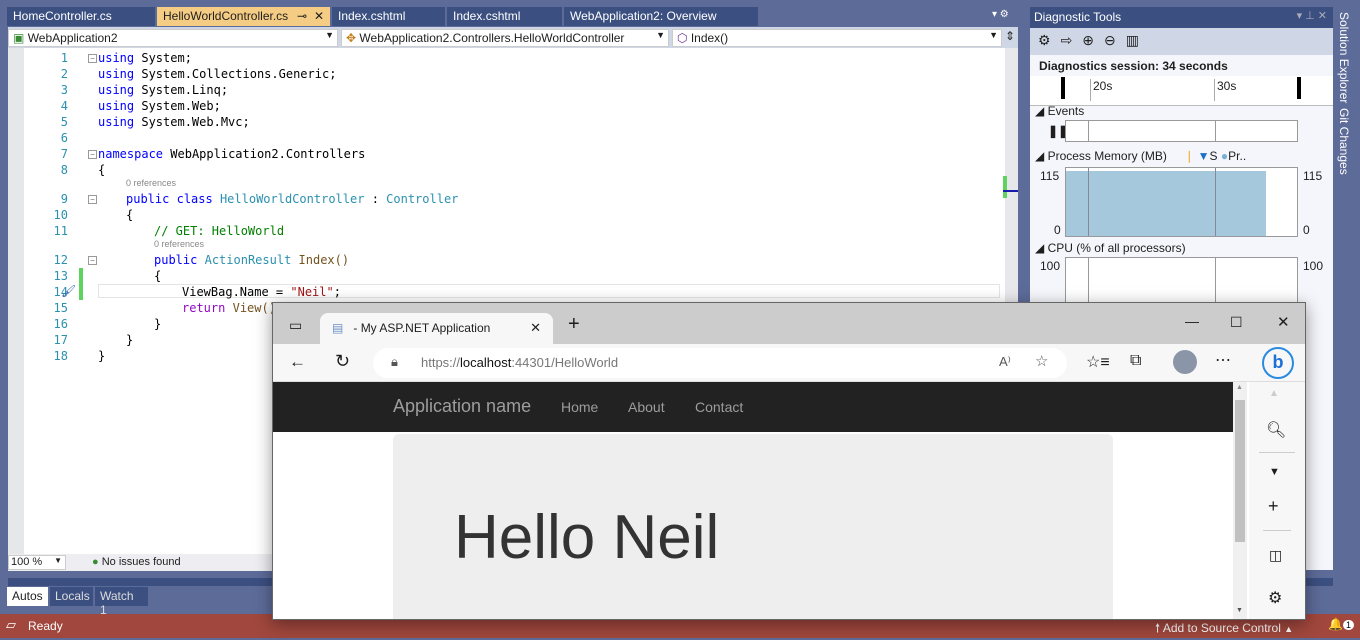  I want to click on lock-icon: 🔒︎, so click(394, 362).